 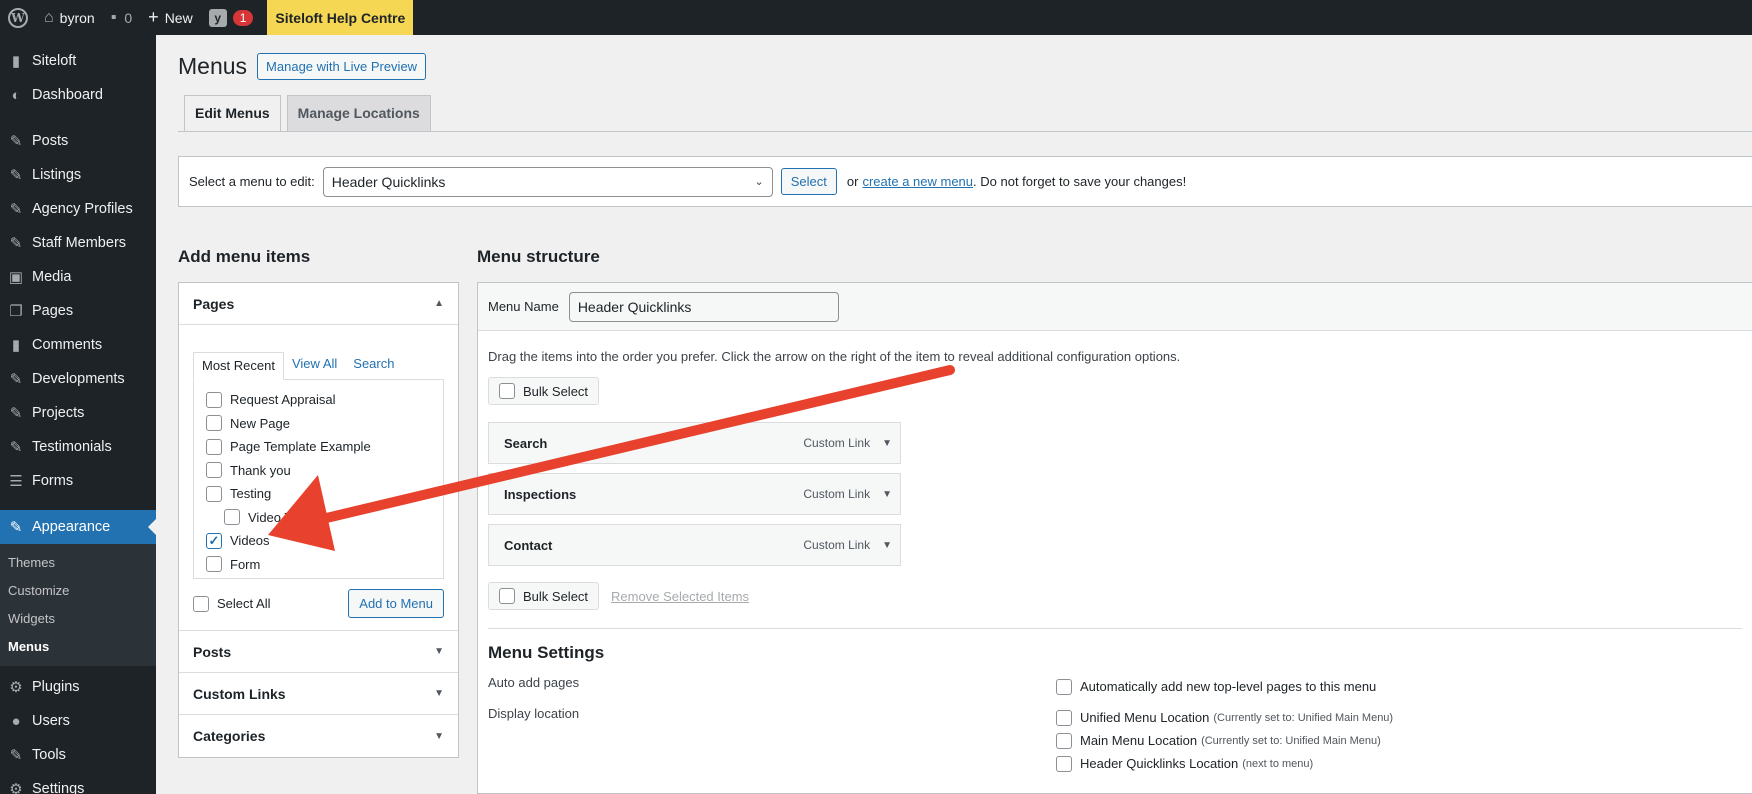 What do you see at coordinates (78, 618) in the screenshot?
I see `submenu-item-widgets: Widgets` at bounding box center [78, 618].